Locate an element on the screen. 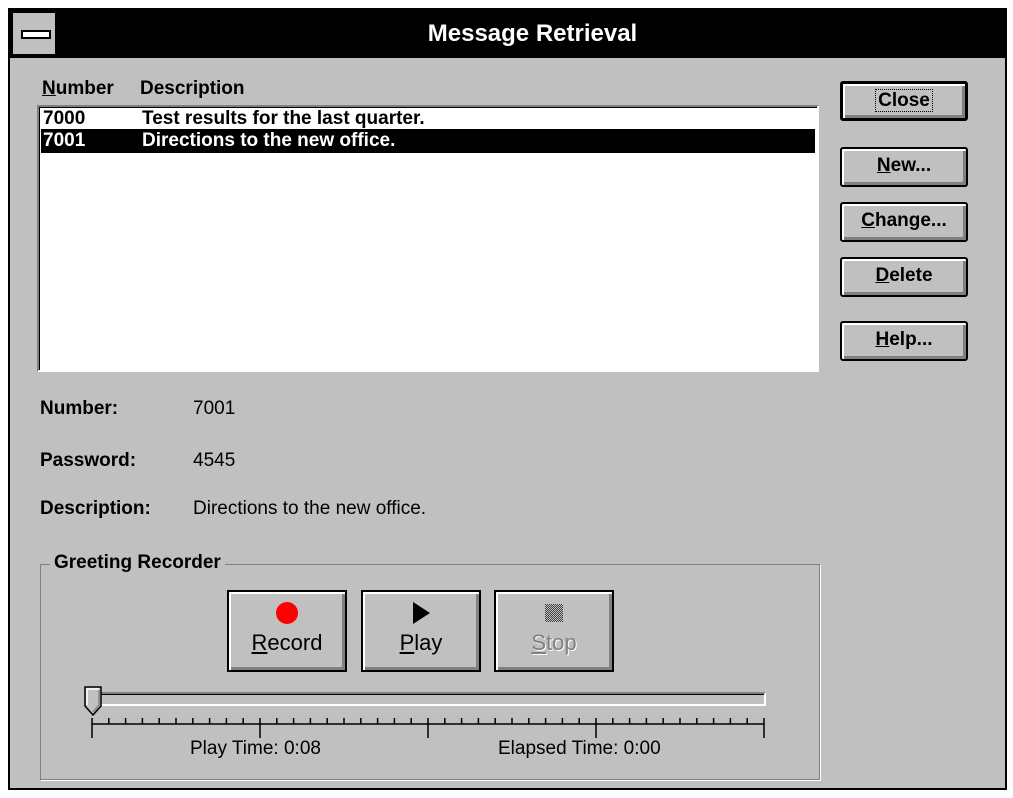 Image resolution: width=1013 pixels, height=798 pixels. record-icon is located at coordinates (287, 613).